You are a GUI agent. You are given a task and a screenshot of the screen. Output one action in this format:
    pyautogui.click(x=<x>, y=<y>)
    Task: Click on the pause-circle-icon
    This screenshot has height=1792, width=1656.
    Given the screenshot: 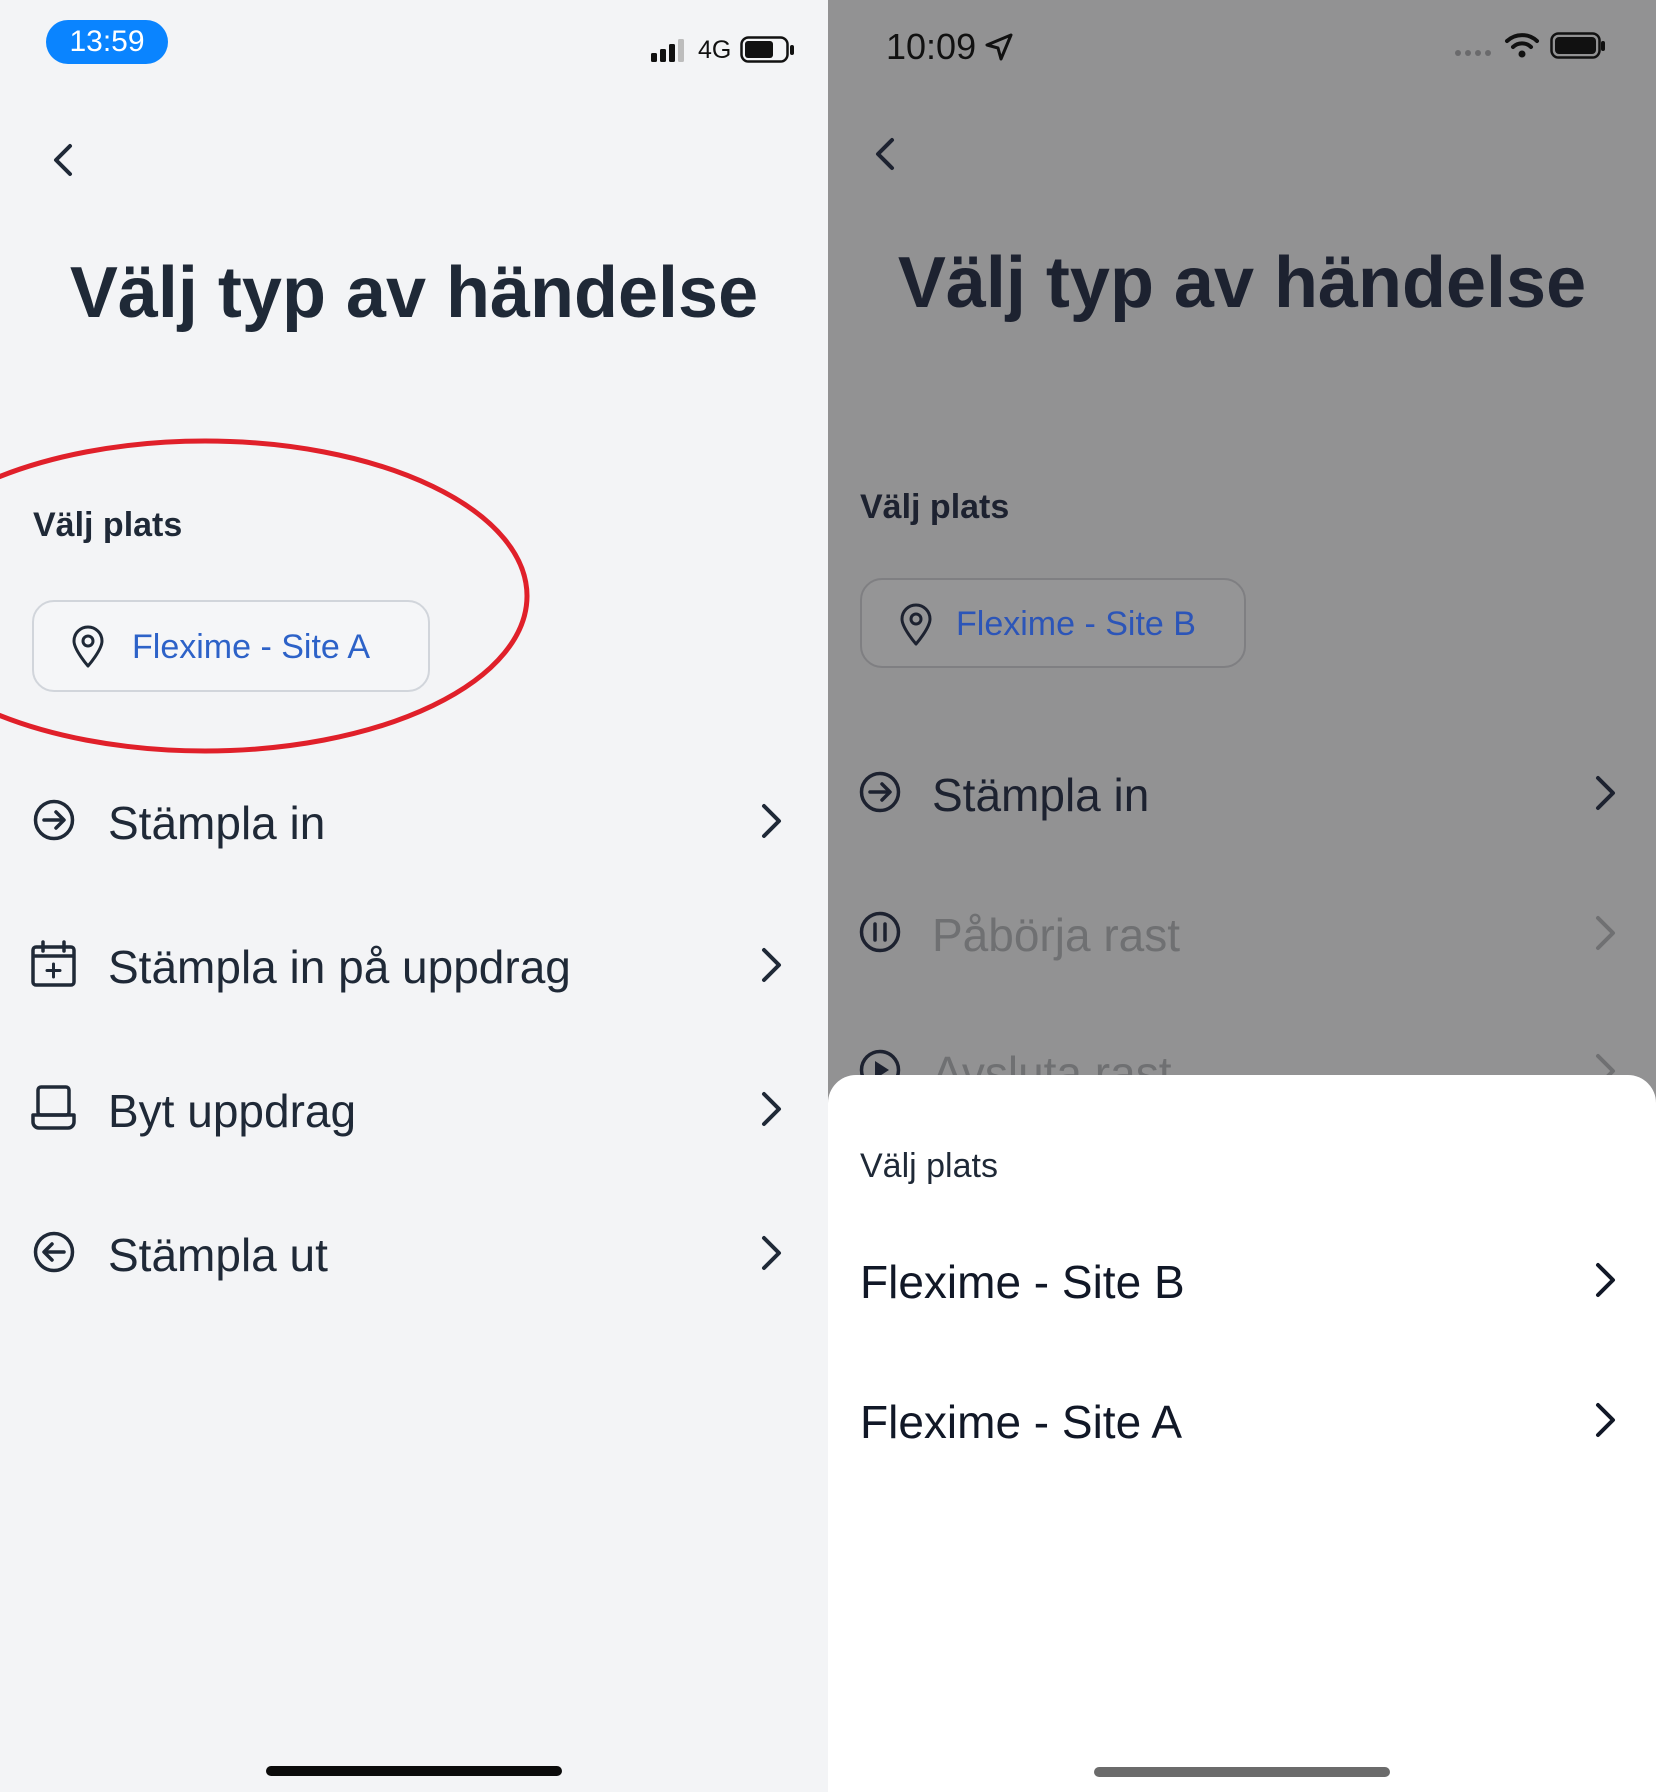 What is the action you would take?
    pyautogui.click(x=880, y=932)
    